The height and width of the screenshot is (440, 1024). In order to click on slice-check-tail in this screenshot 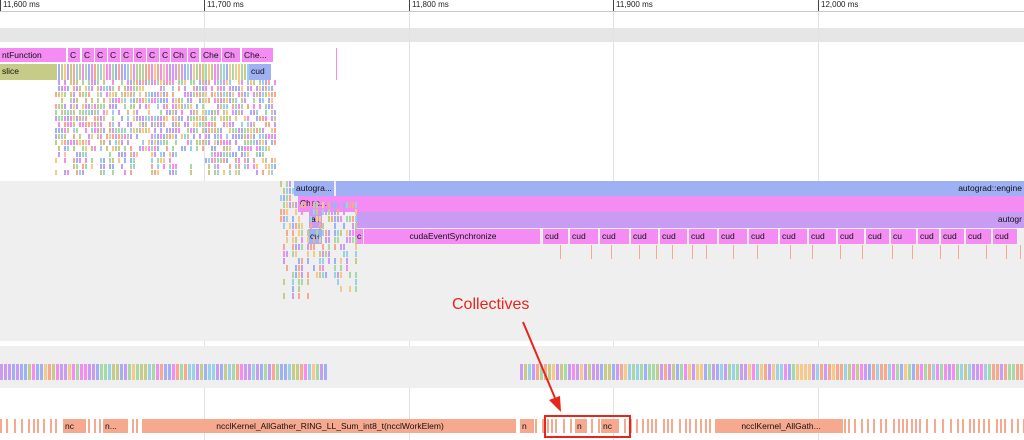, I will do `click(681, 204)`.